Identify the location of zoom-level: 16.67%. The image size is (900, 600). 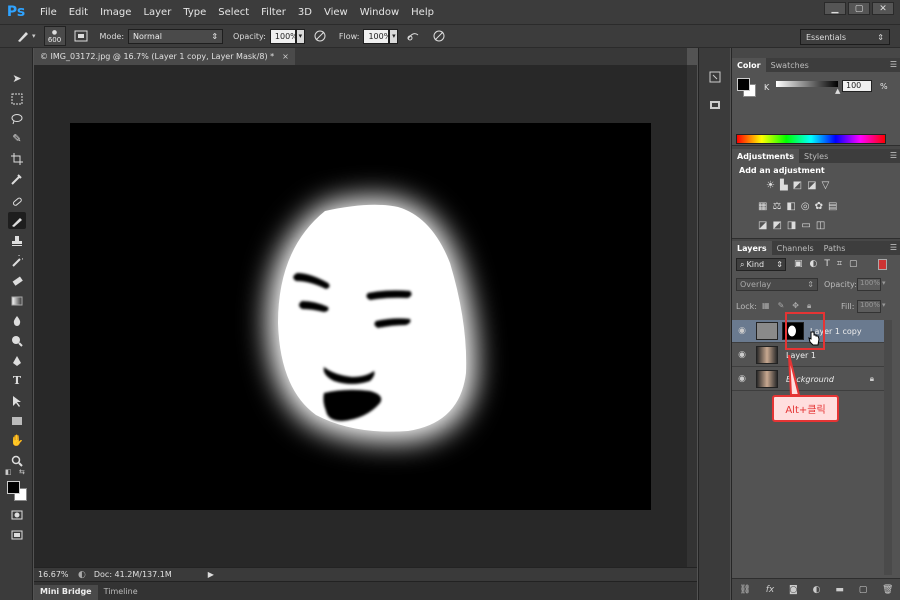
(53, 574).